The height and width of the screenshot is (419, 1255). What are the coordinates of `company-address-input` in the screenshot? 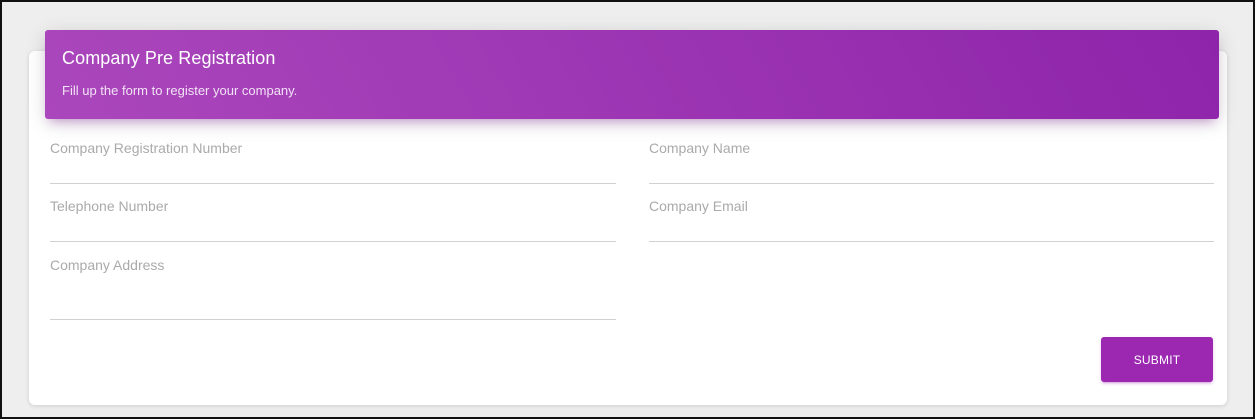 It's located at (333, 287).